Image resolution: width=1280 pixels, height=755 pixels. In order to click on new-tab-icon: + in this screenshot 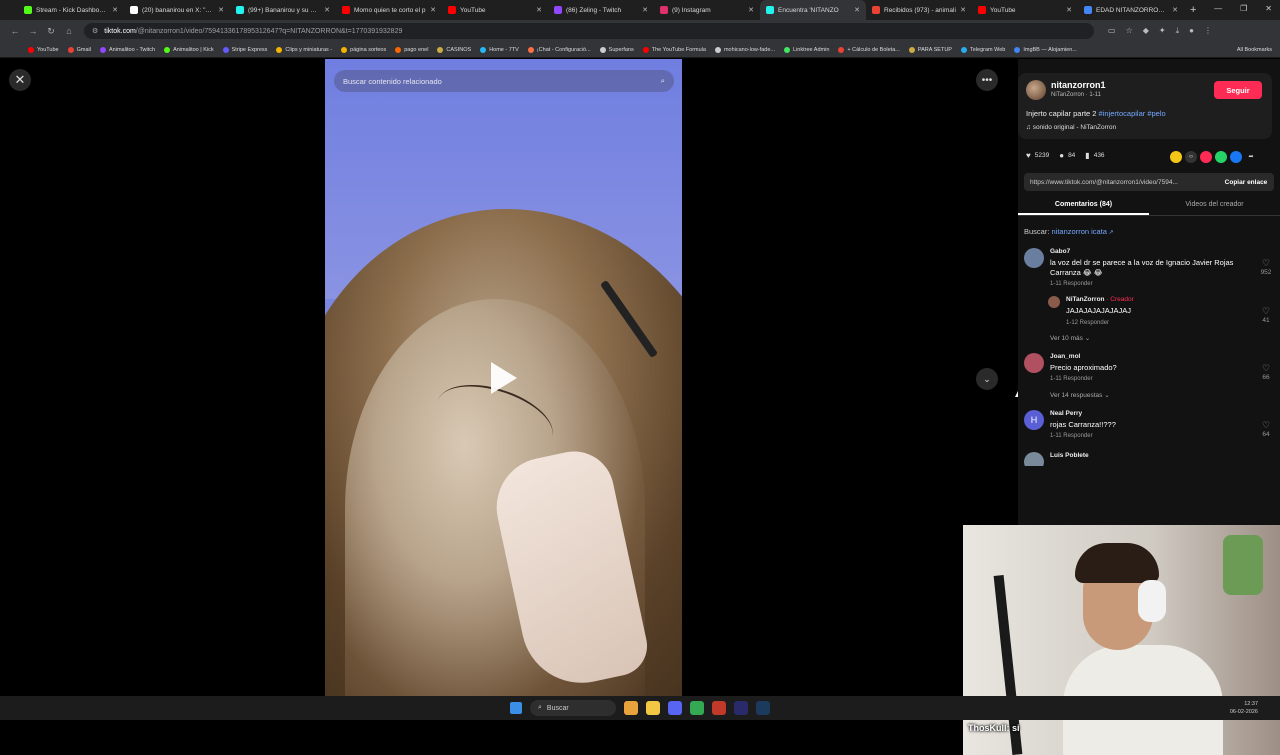, I will do `click(1193, 10)`.